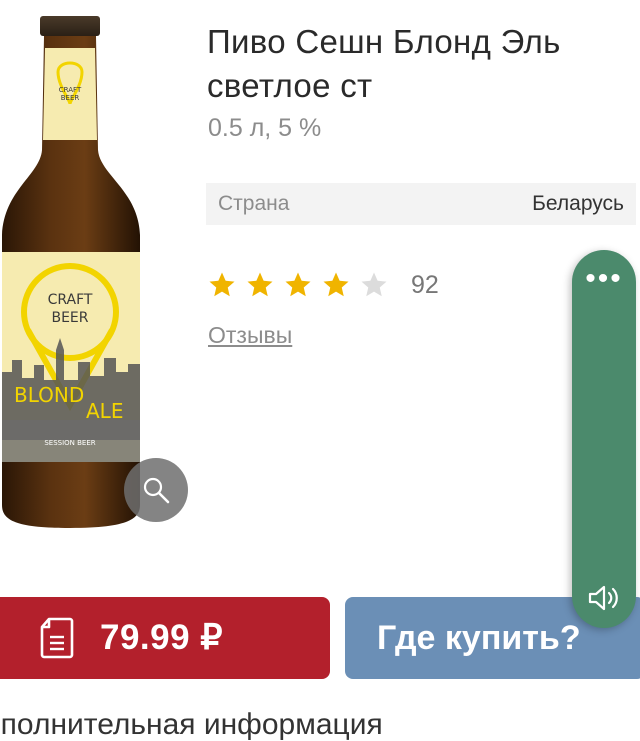 This screenshot has height=741, width=640. I want to click on rating: 92, so click(323, 285).